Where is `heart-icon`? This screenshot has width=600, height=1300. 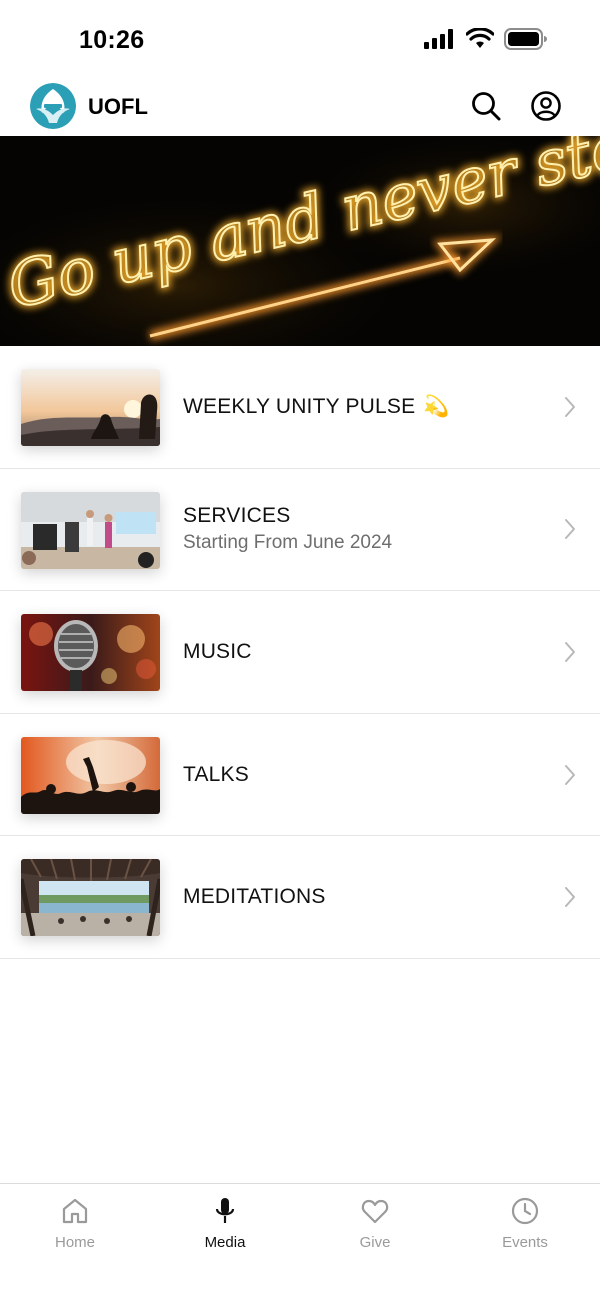 heart-icon is located at coordinates (375, 1211).